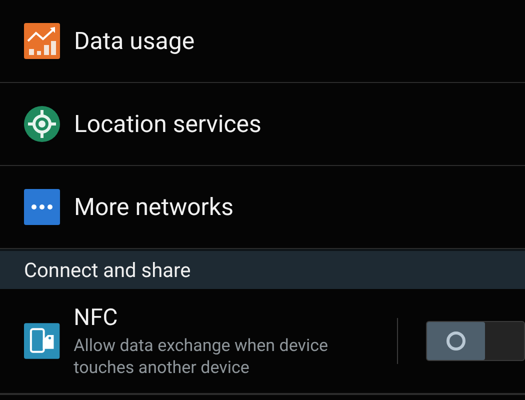  I want to click on setting-title: NFC, so click(96, 317).